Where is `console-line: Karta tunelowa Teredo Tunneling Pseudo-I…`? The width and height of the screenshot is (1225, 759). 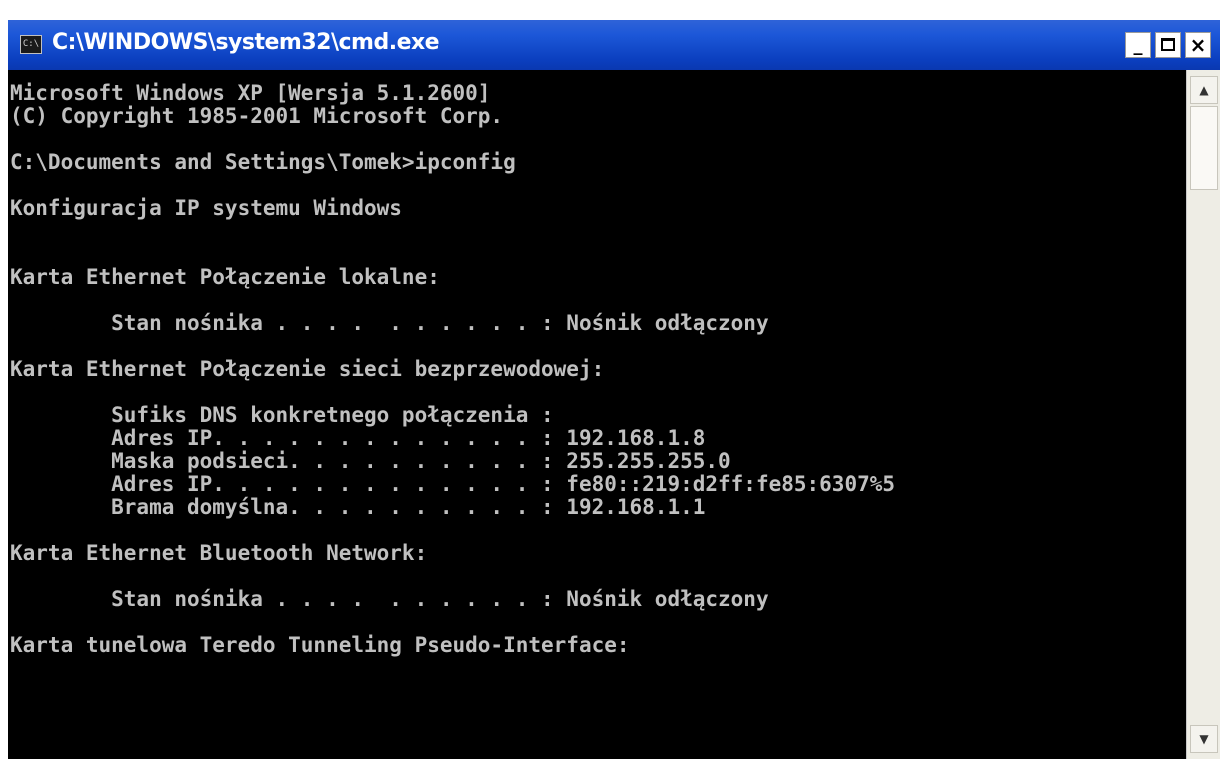 console-line: Karta tunelowa Teredo Tunneling Pseudo-I… is located at coordinates (320, 645).